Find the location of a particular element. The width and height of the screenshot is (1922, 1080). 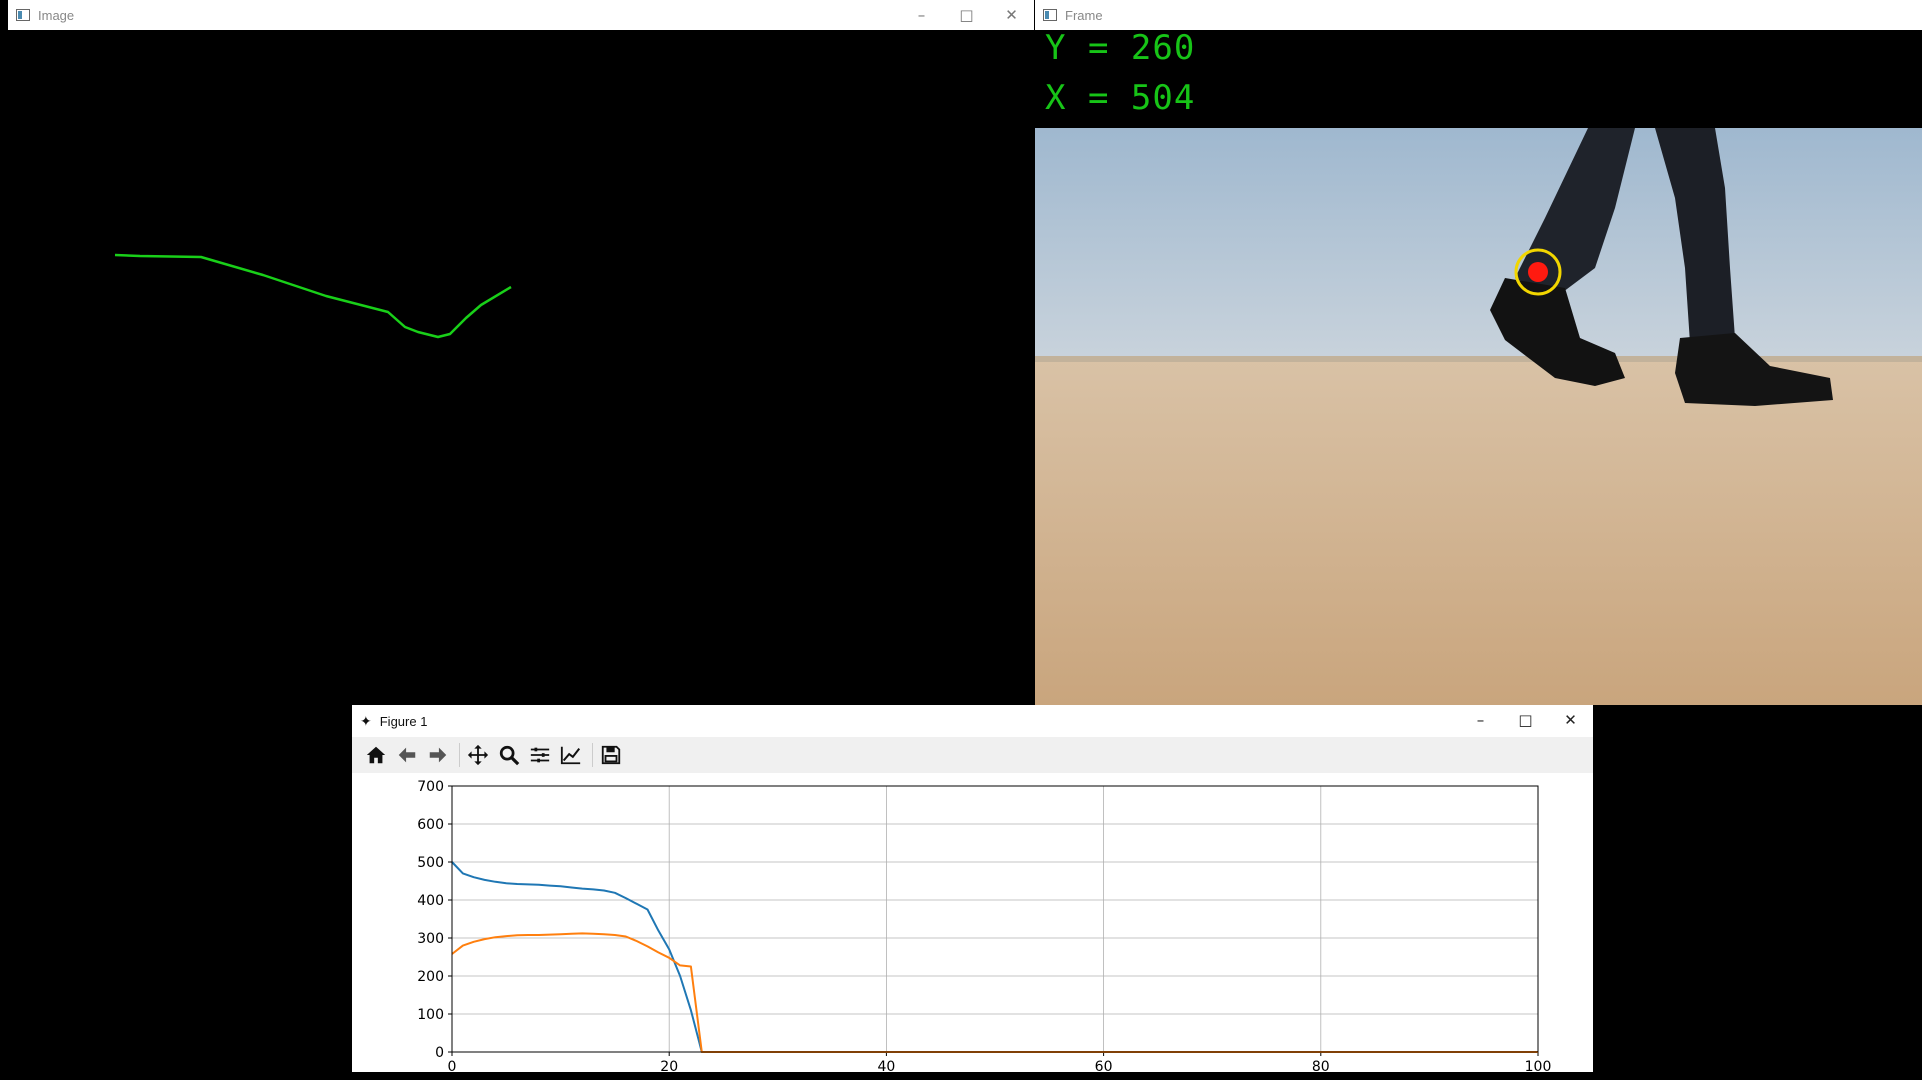

back-button is located at coordinates (407, 755).